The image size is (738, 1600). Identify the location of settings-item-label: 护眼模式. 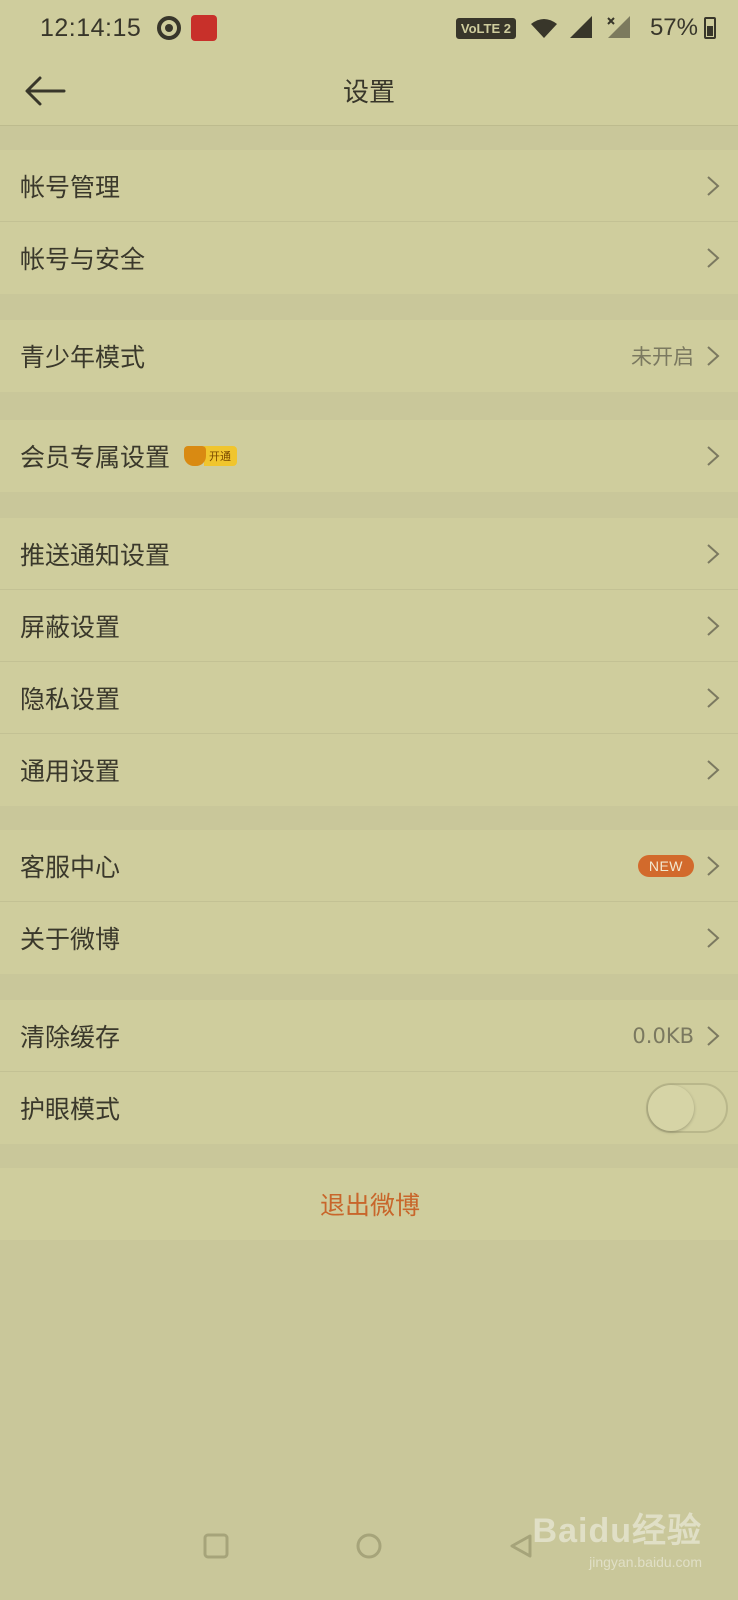
(70, 1109).